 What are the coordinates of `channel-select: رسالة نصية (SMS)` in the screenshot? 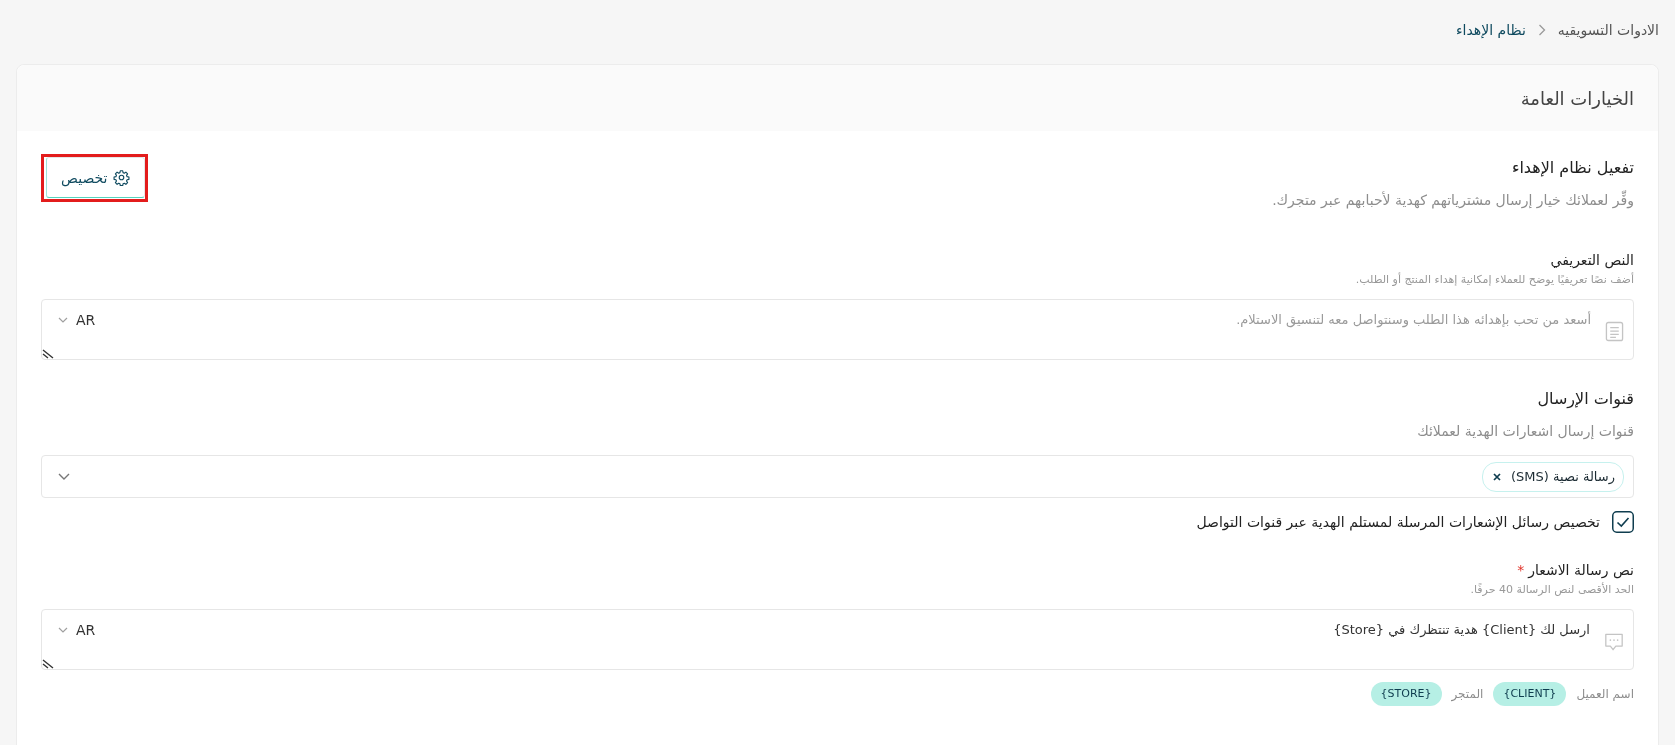 It's located at (837, 476).